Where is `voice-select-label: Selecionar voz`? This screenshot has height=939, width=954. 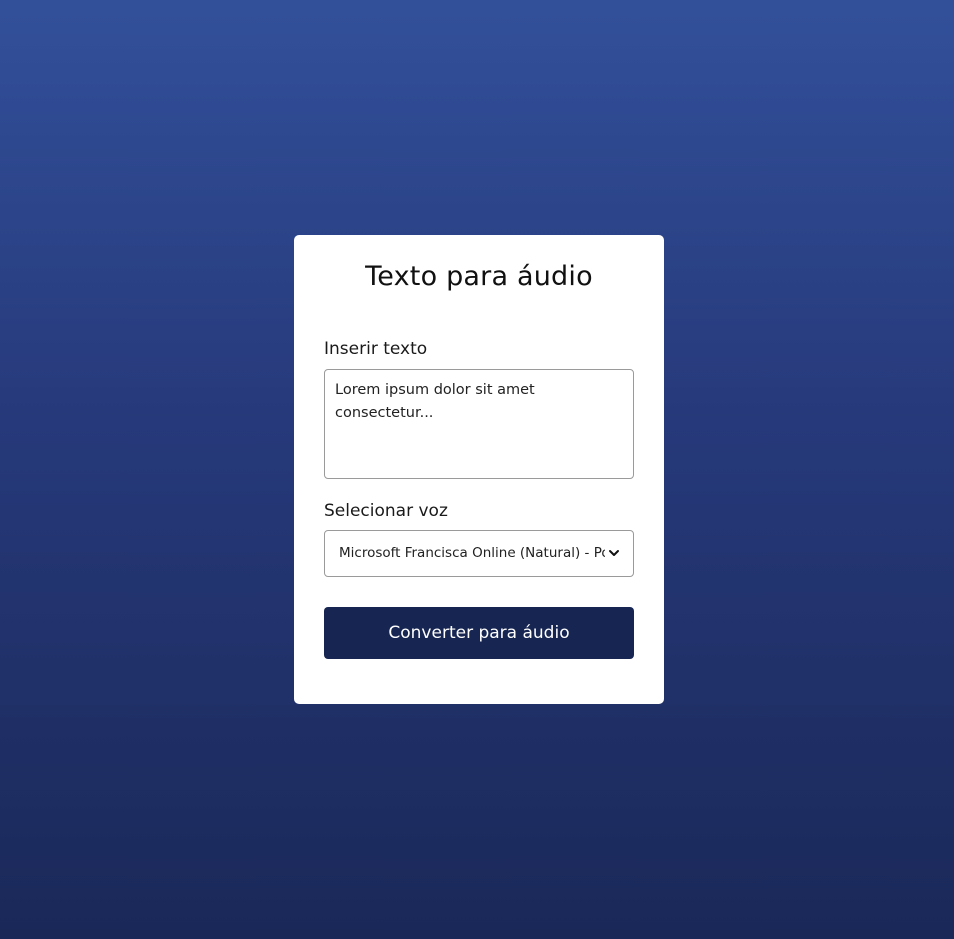 voice-select-label: Selecionar voz is located at coordinates (386, 511).